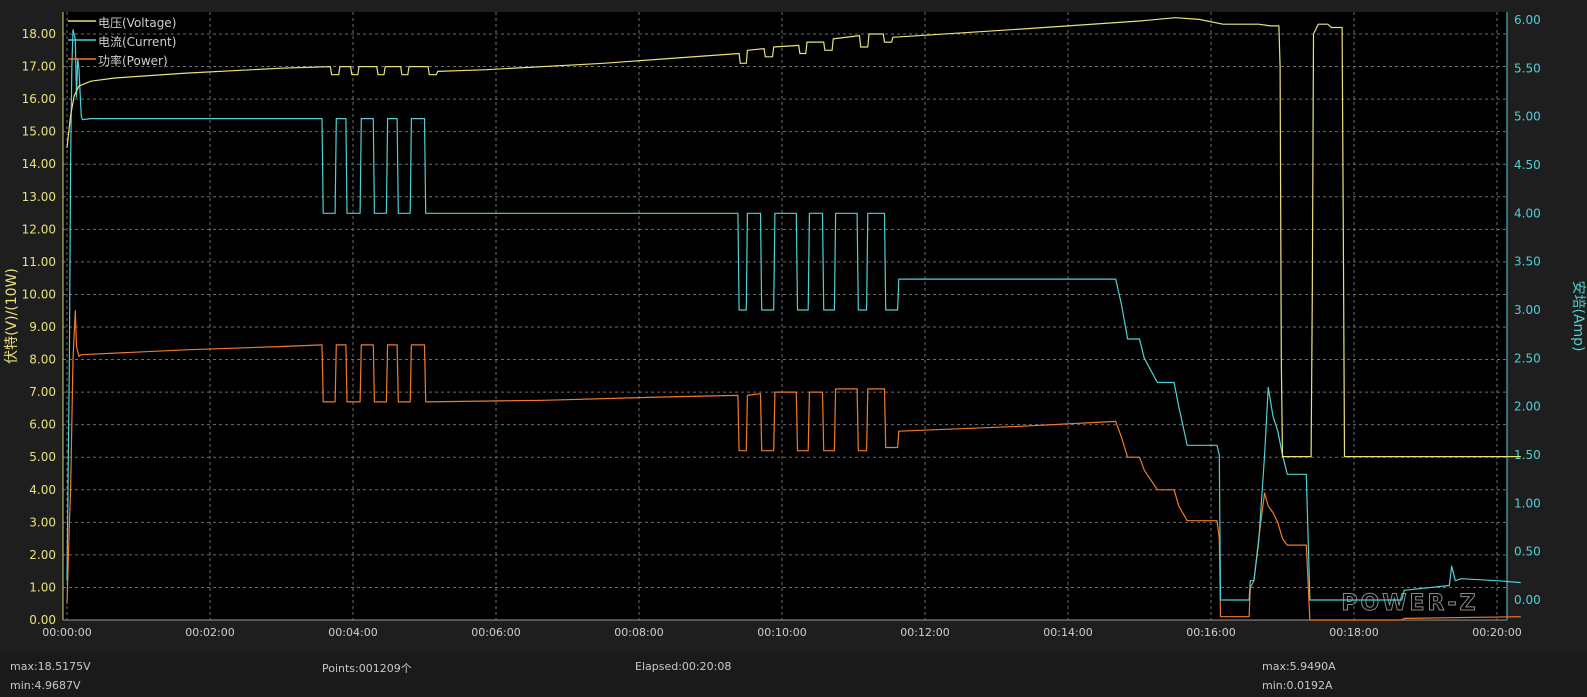 Image resolution: width=1587 pixels, height=697 pixels. What do you see at coordinates (1210, 632) in the screenshot?
I see `x-tick-label: 00:16:00` at bounding box center [1210, 632].